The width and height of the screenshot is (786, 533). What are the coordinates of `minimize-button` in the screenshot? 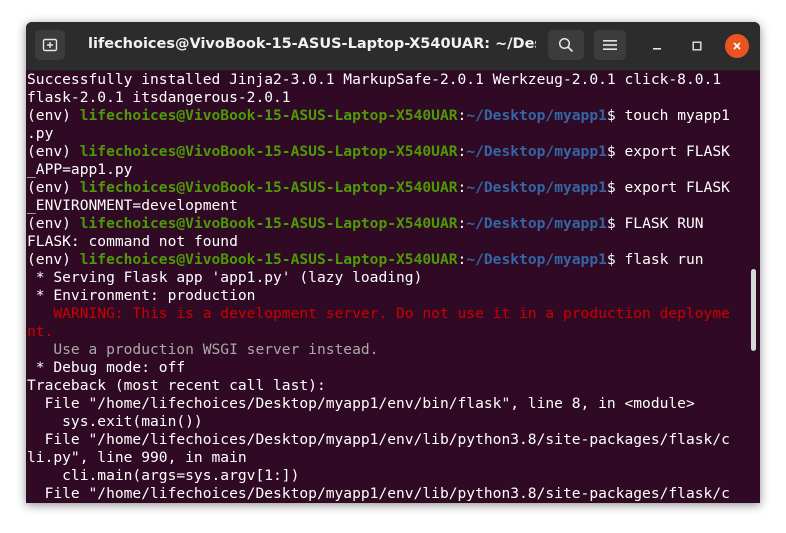 It's located at (657, 46).